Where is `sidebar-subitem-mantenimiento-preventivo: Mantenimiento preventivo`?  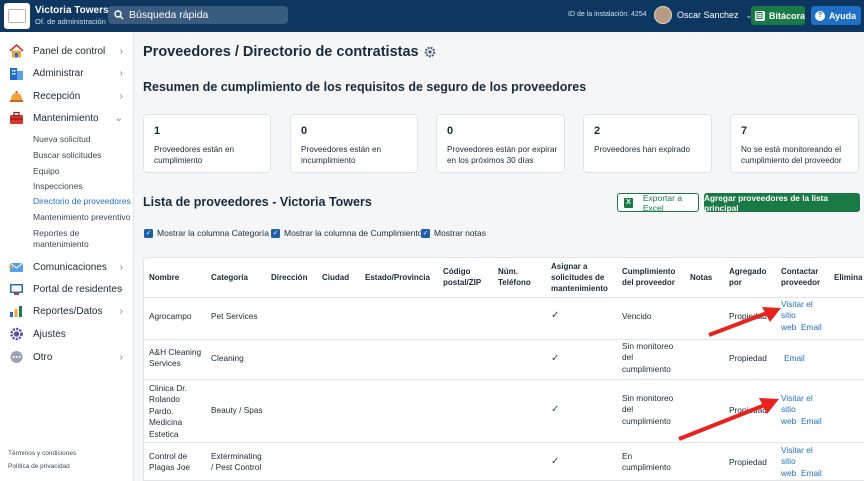 sidebar-subitem-mantenimiento-preventivo: Mantenimiento preventivo is located at coordinates (81, 217).